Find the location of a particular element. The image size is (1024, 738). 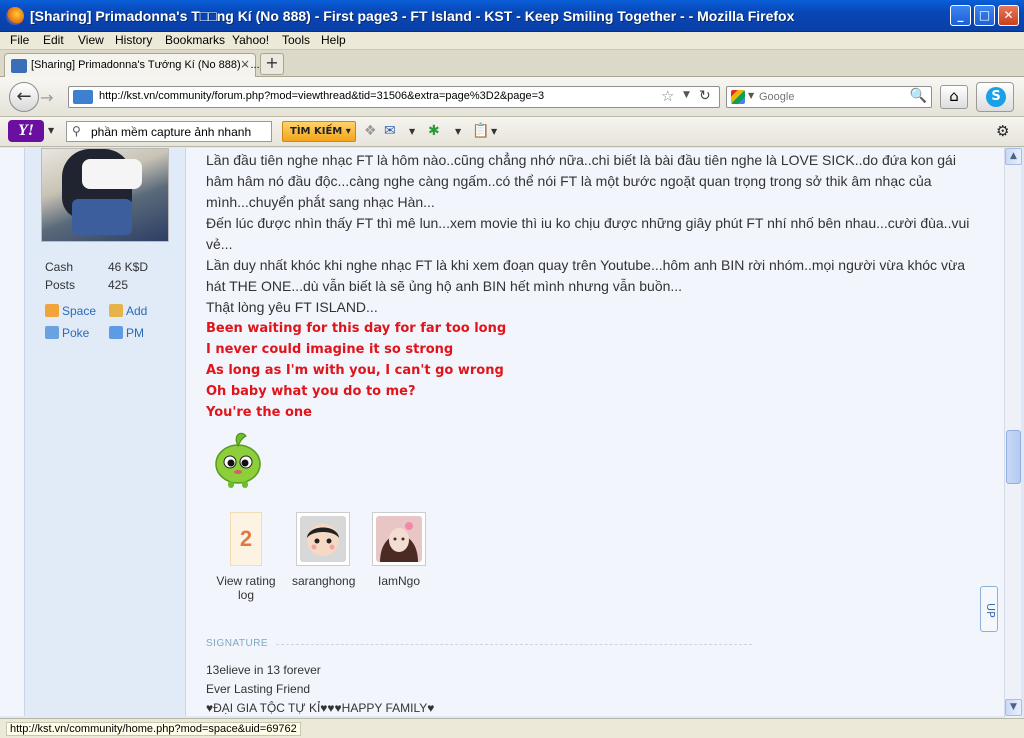

view-rating-log-link: View rating log is located at coordinates (246, 588).